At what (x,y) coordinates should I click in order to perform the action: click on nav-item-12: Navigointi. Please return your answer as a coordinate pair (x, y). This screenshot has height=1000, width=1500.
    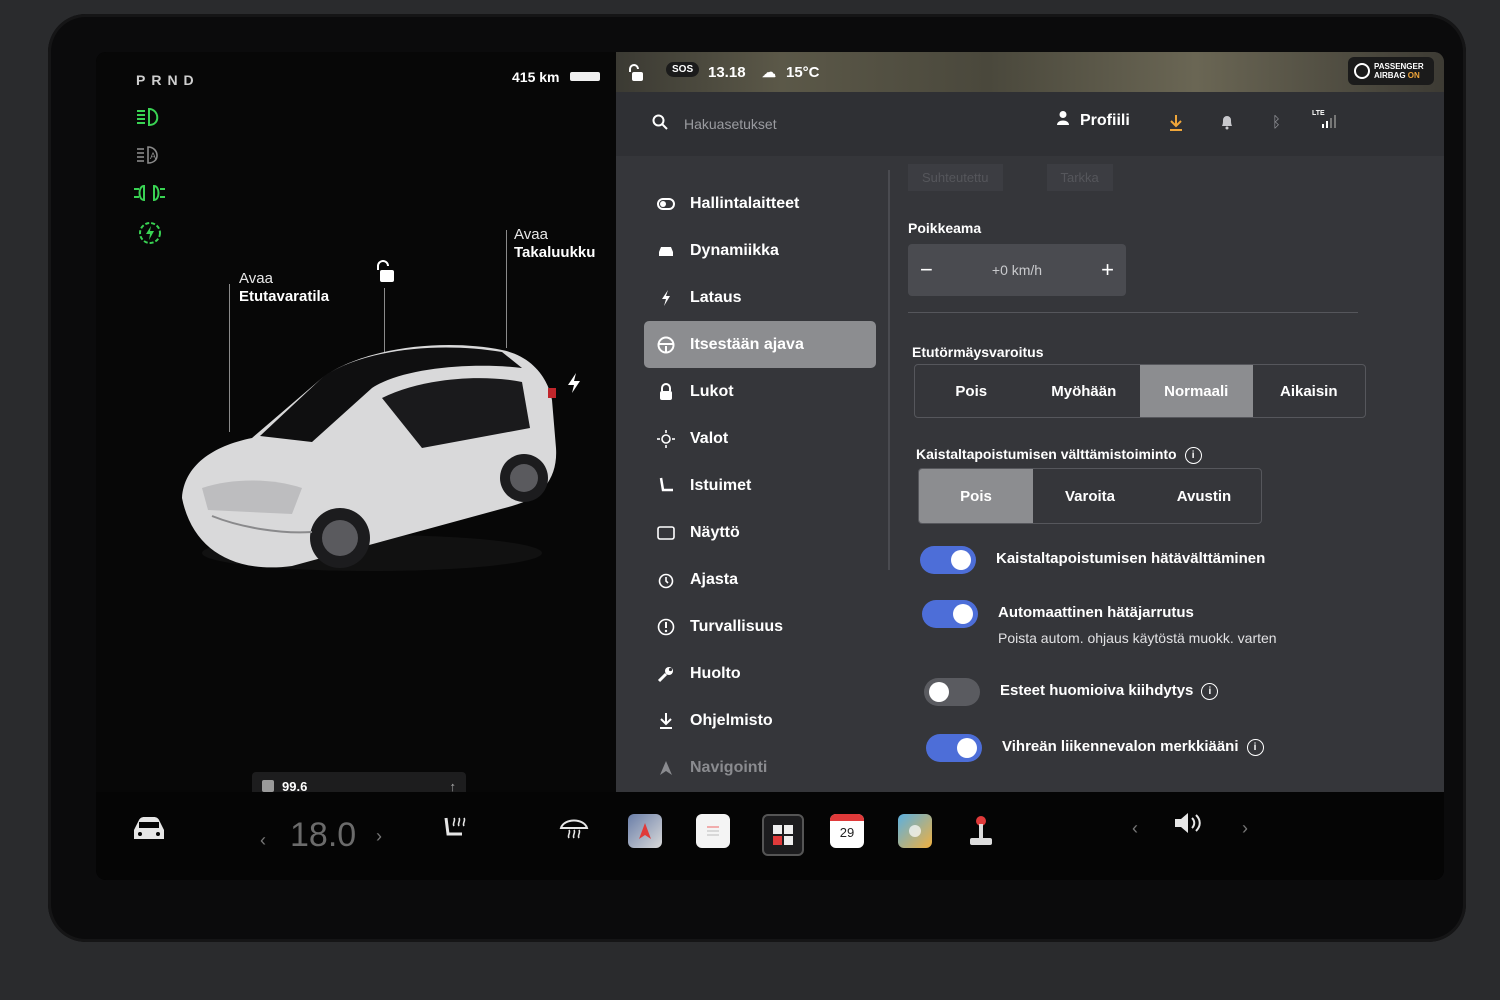
    Looking at the image, I should click on (760, 767).